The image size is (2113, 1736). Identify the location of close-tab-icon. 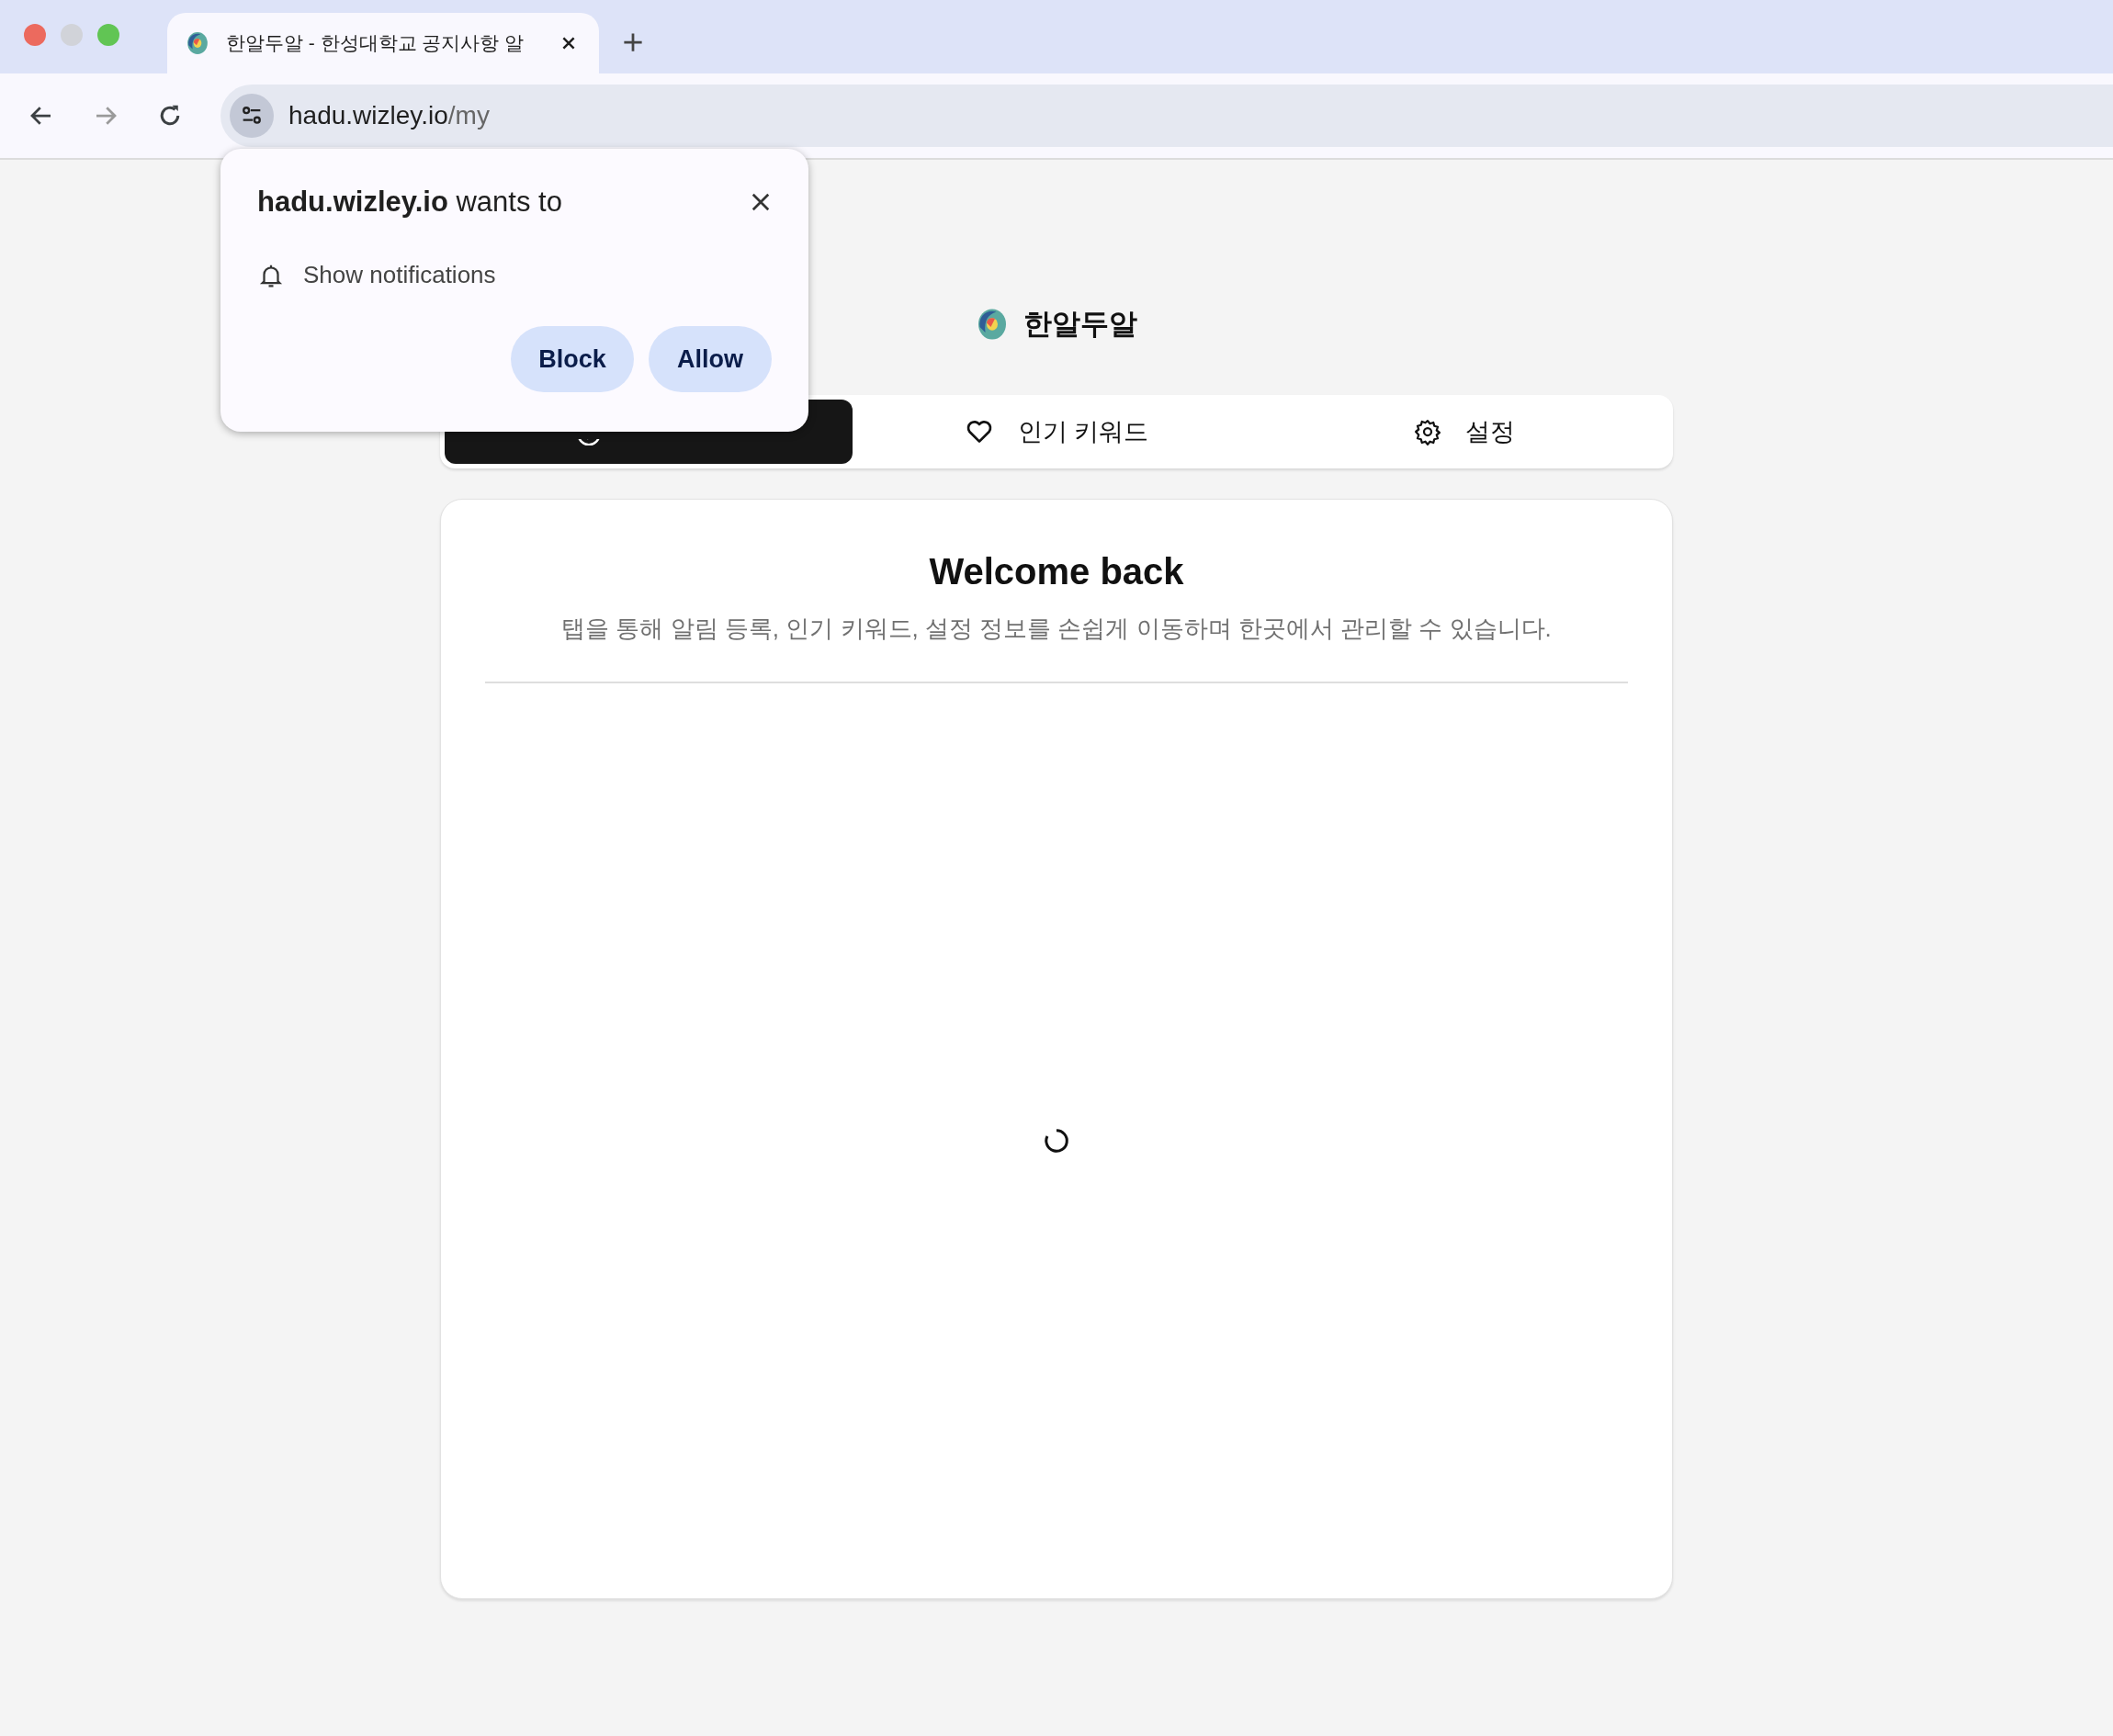
(568, 43).